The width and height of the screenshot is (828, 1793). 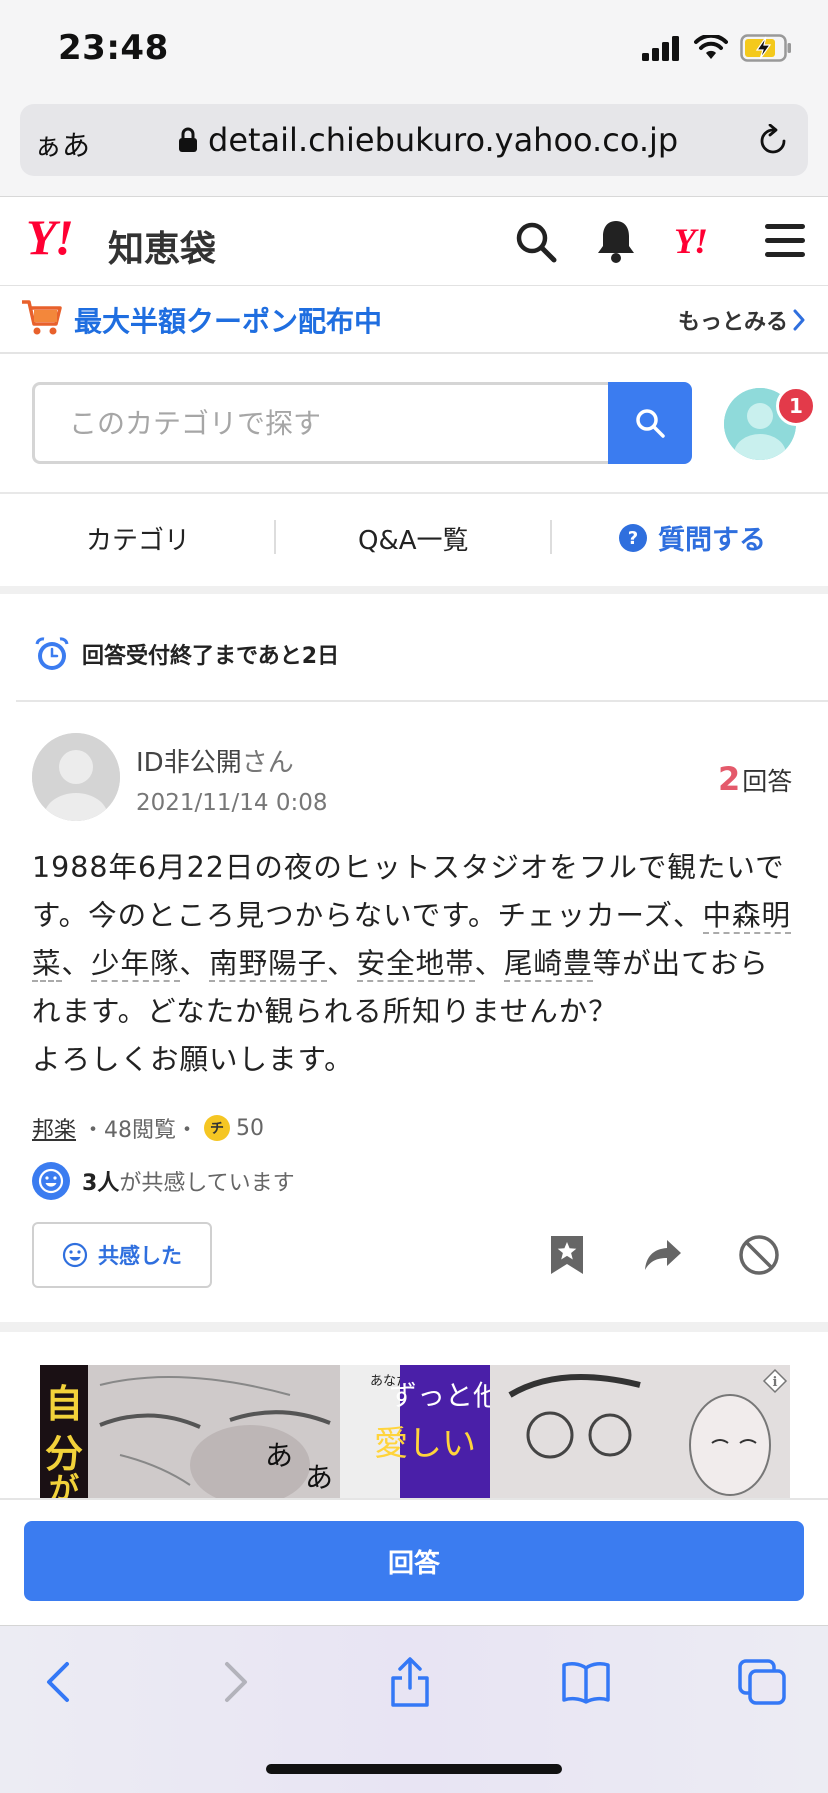 What do you see at coordinates (443, 140) in the screenshot?
I see `url-text: detail.chiebukuro.yahoo.co.jp` at bounding box center [443, 140].